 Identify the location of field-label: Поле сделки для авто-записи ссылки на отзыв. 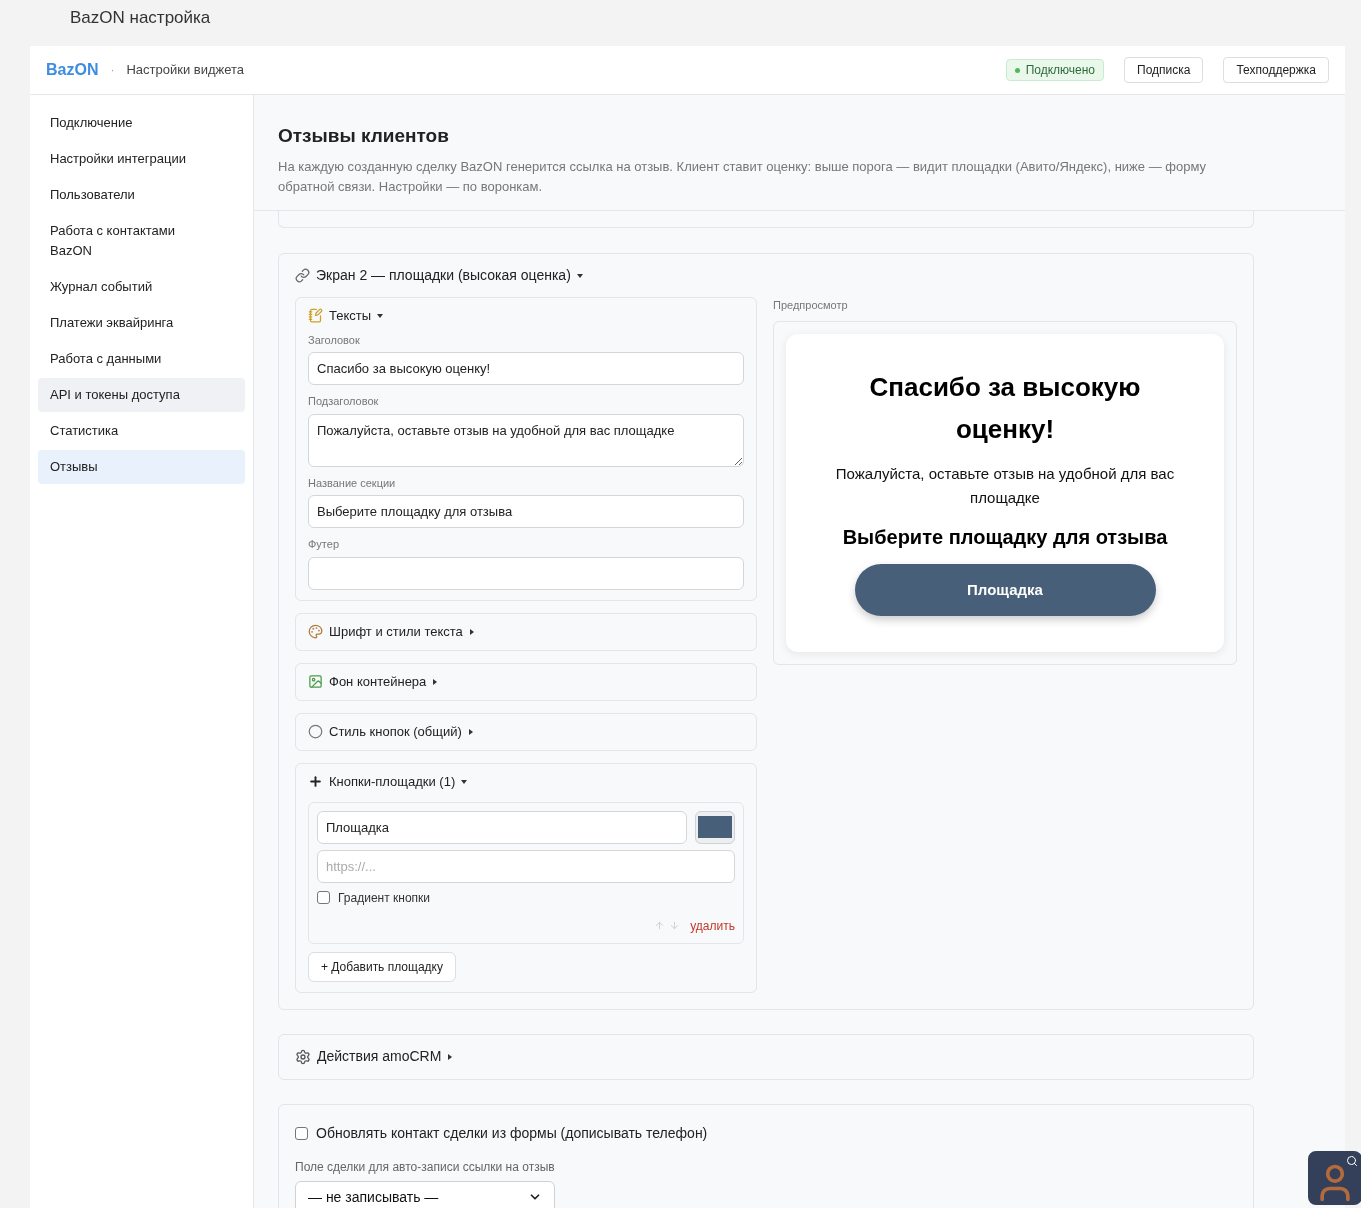
(425, 1167).